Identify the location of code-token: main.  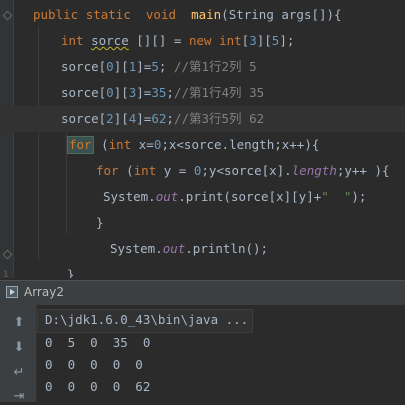
(206, 14).